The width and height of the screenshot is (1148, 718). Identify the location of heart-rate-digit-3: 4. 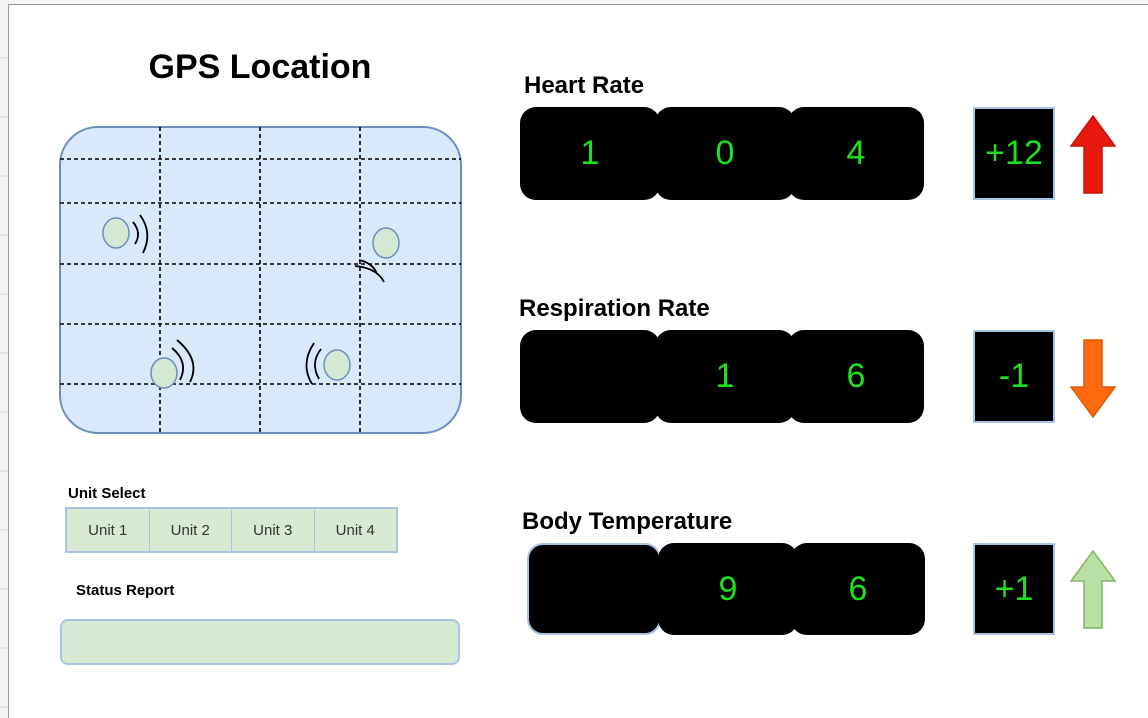
(856, 153).